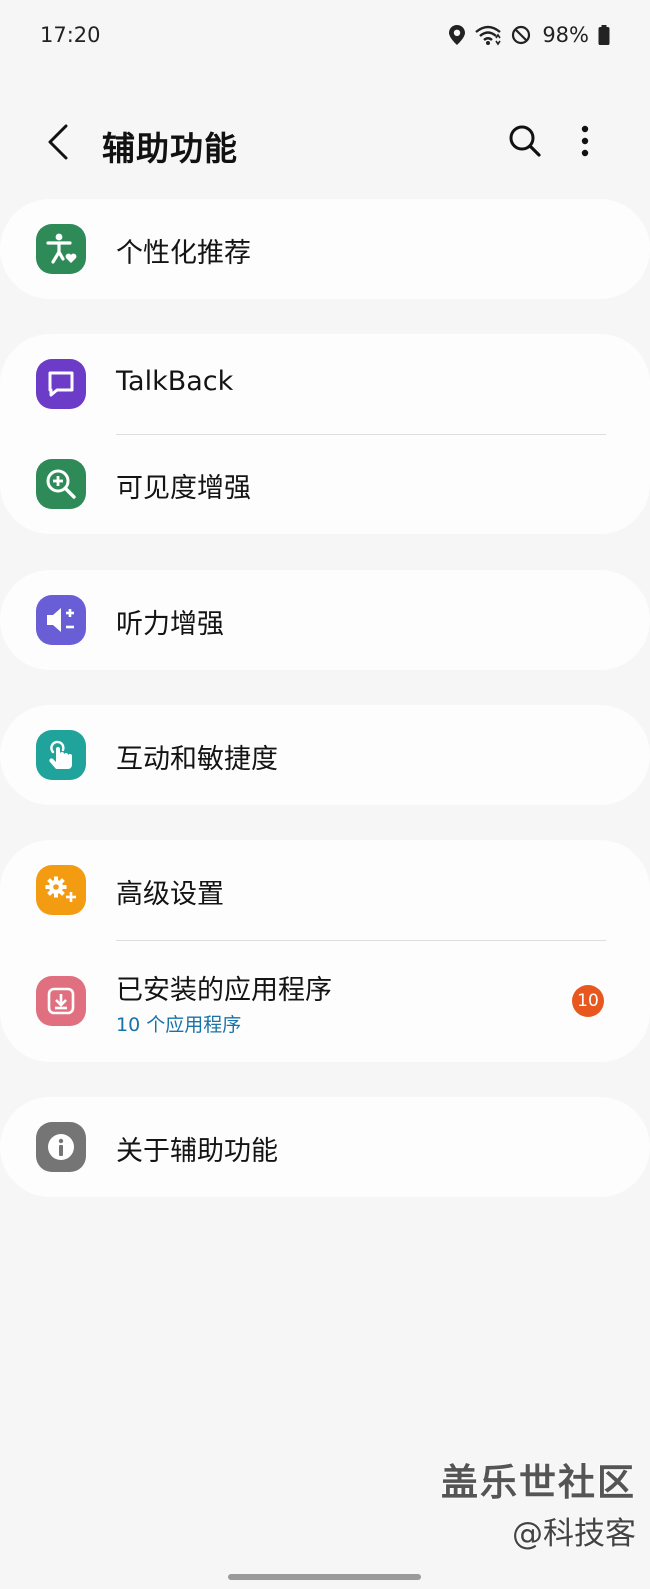  What do you see at coordinates (61, 384) in the screenshot?
I see `chat-box-icon` at bounding box center [61, 384].